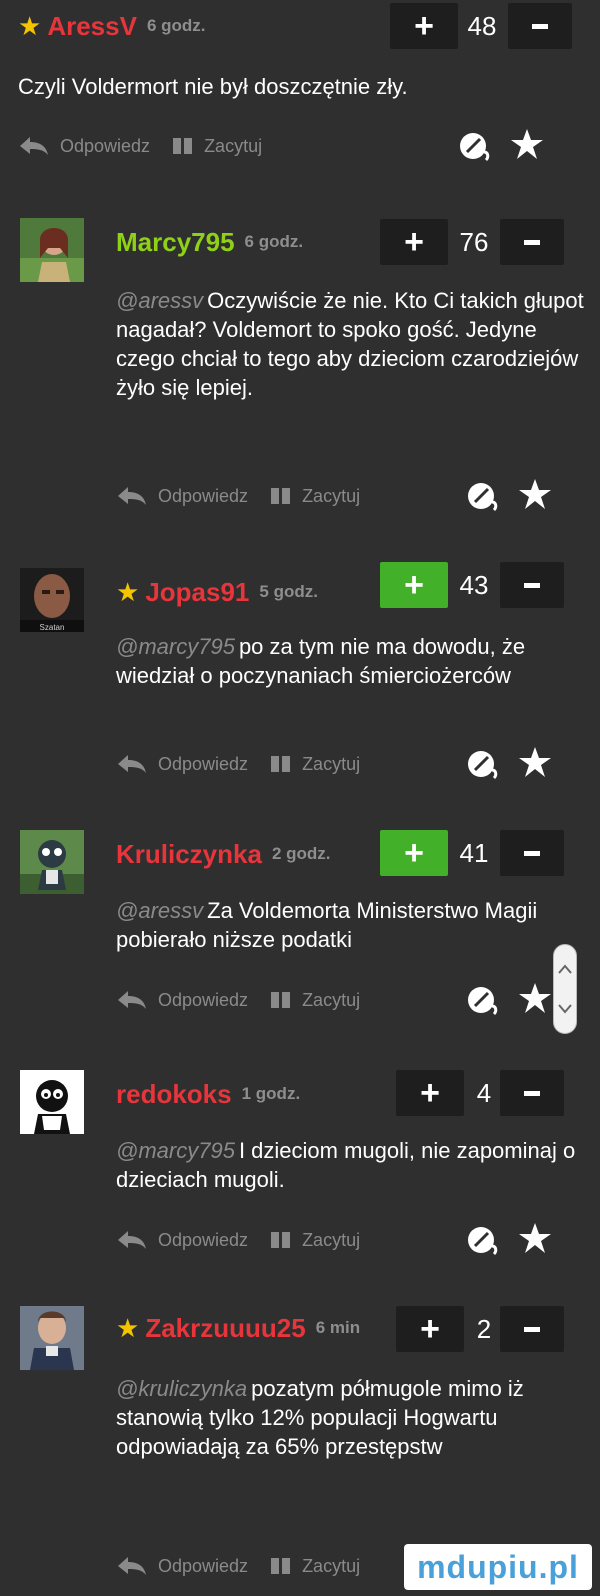 The height and width of the screenshot is (1596, 600). What do you see at coordinates (338, 1327) in the screenshot?
I see `timestamp: 6 min` at bounding box center [338, 1327].